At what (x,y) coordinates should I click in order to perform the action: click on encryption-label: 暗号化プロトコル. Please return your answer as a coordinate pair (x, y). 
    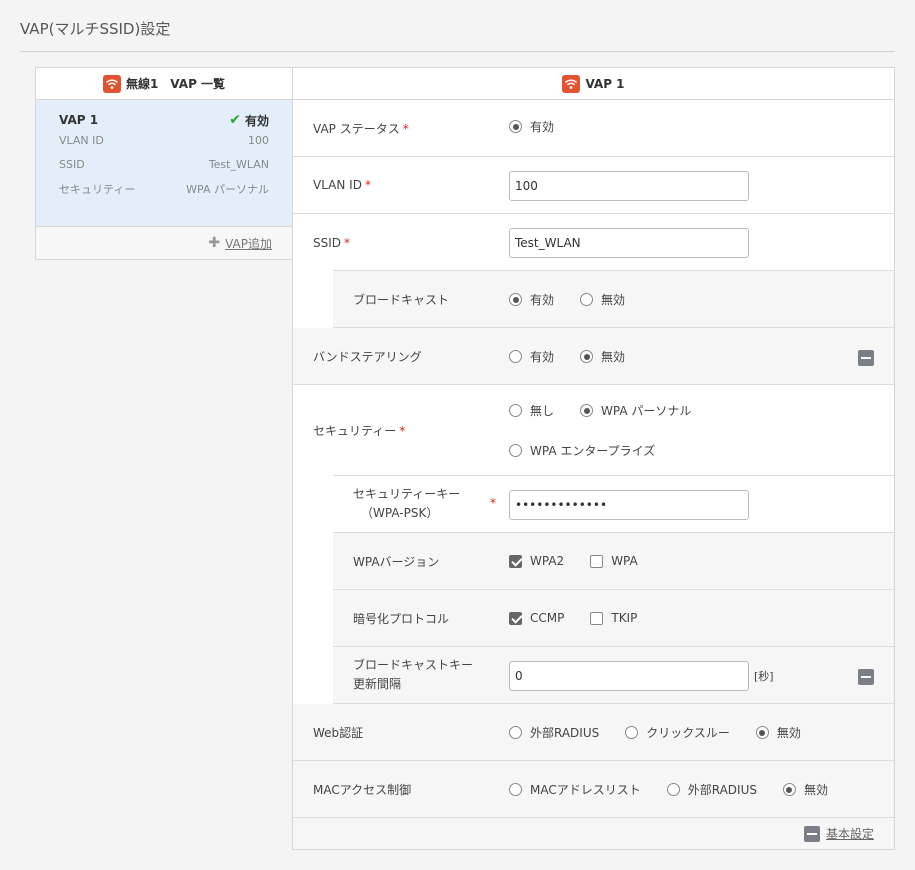
    Looking at the image, I should click on (401, 618).